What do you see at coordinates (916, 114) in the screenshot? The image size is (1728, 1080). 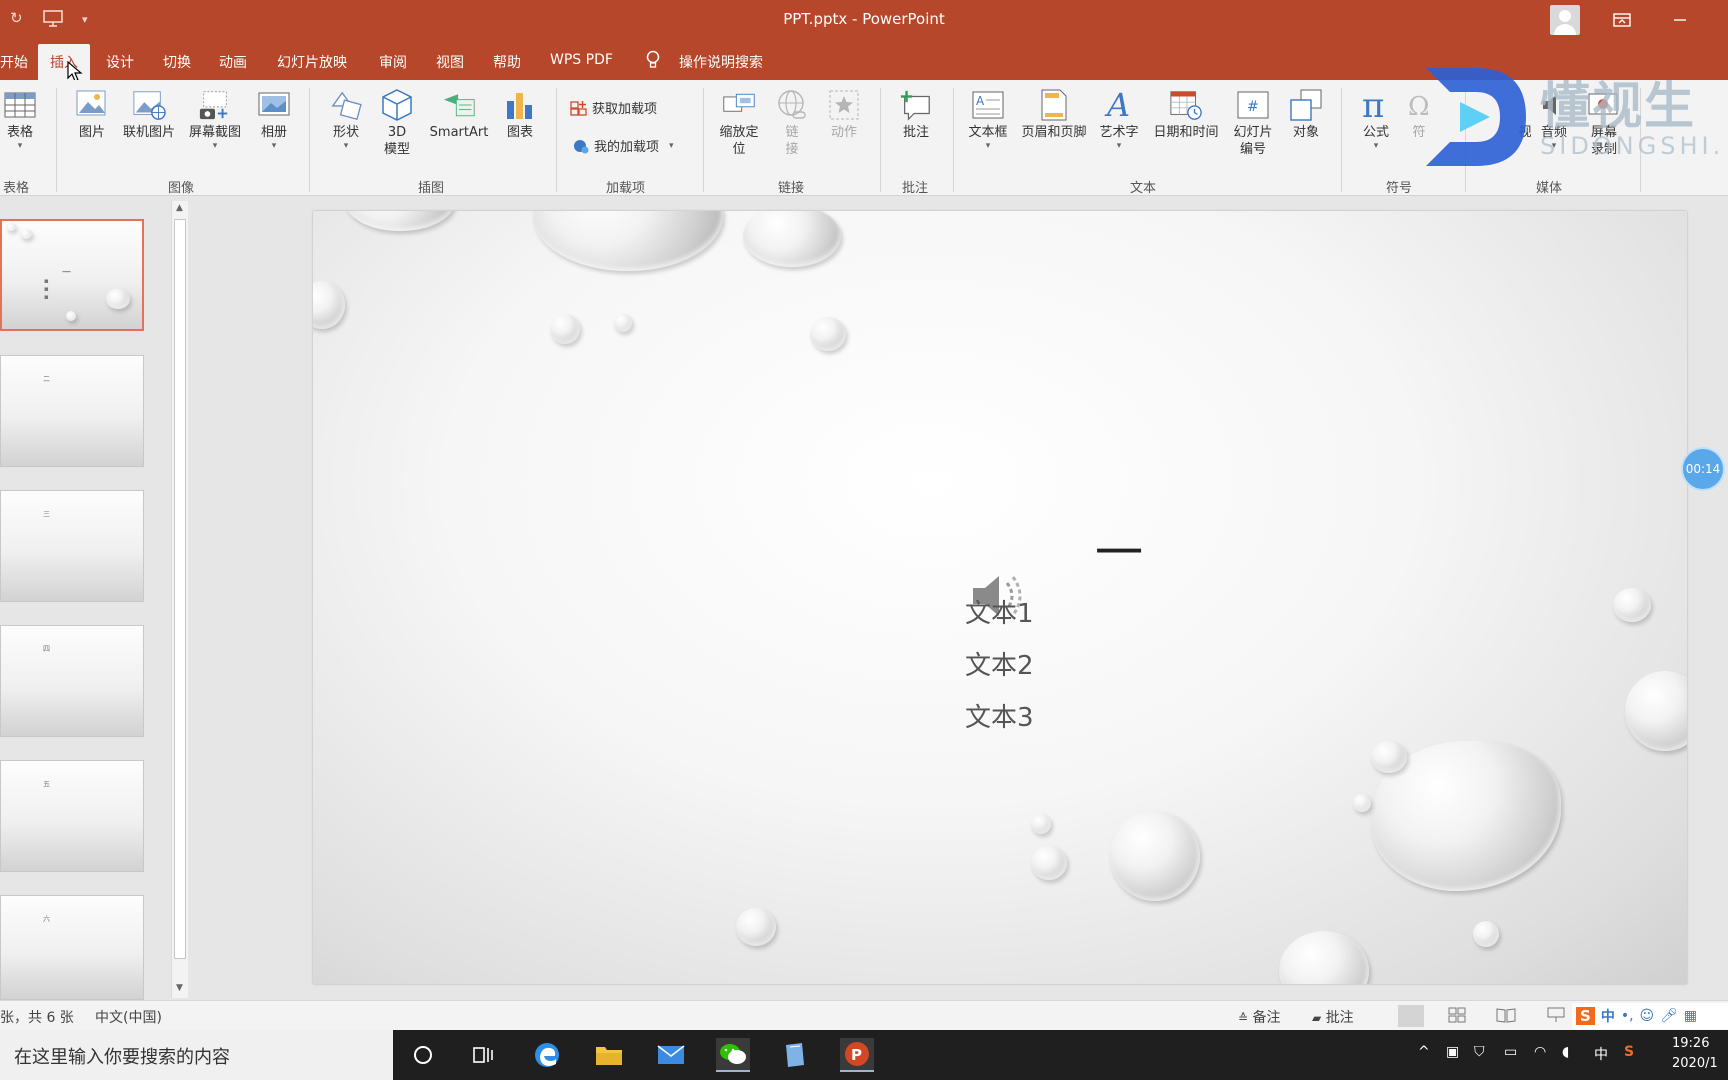 I see `comment-button: 批注` at bounding box center [916, 114].